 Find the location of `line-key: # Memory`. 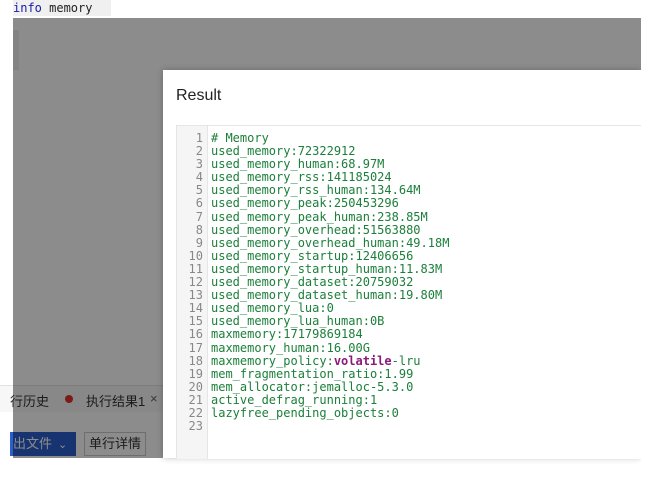

line-key: # Memory is located at coordinates (240, 138).